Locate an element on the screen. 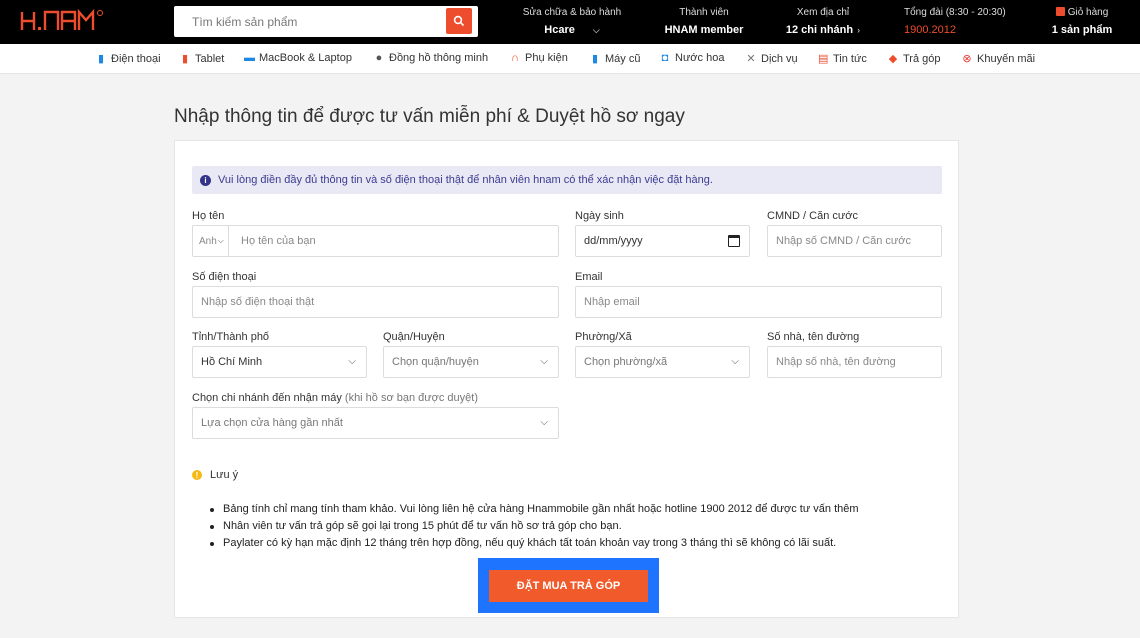  ward-select: Chọn phường/xã ⌵ is located at coordinates (662, 362).